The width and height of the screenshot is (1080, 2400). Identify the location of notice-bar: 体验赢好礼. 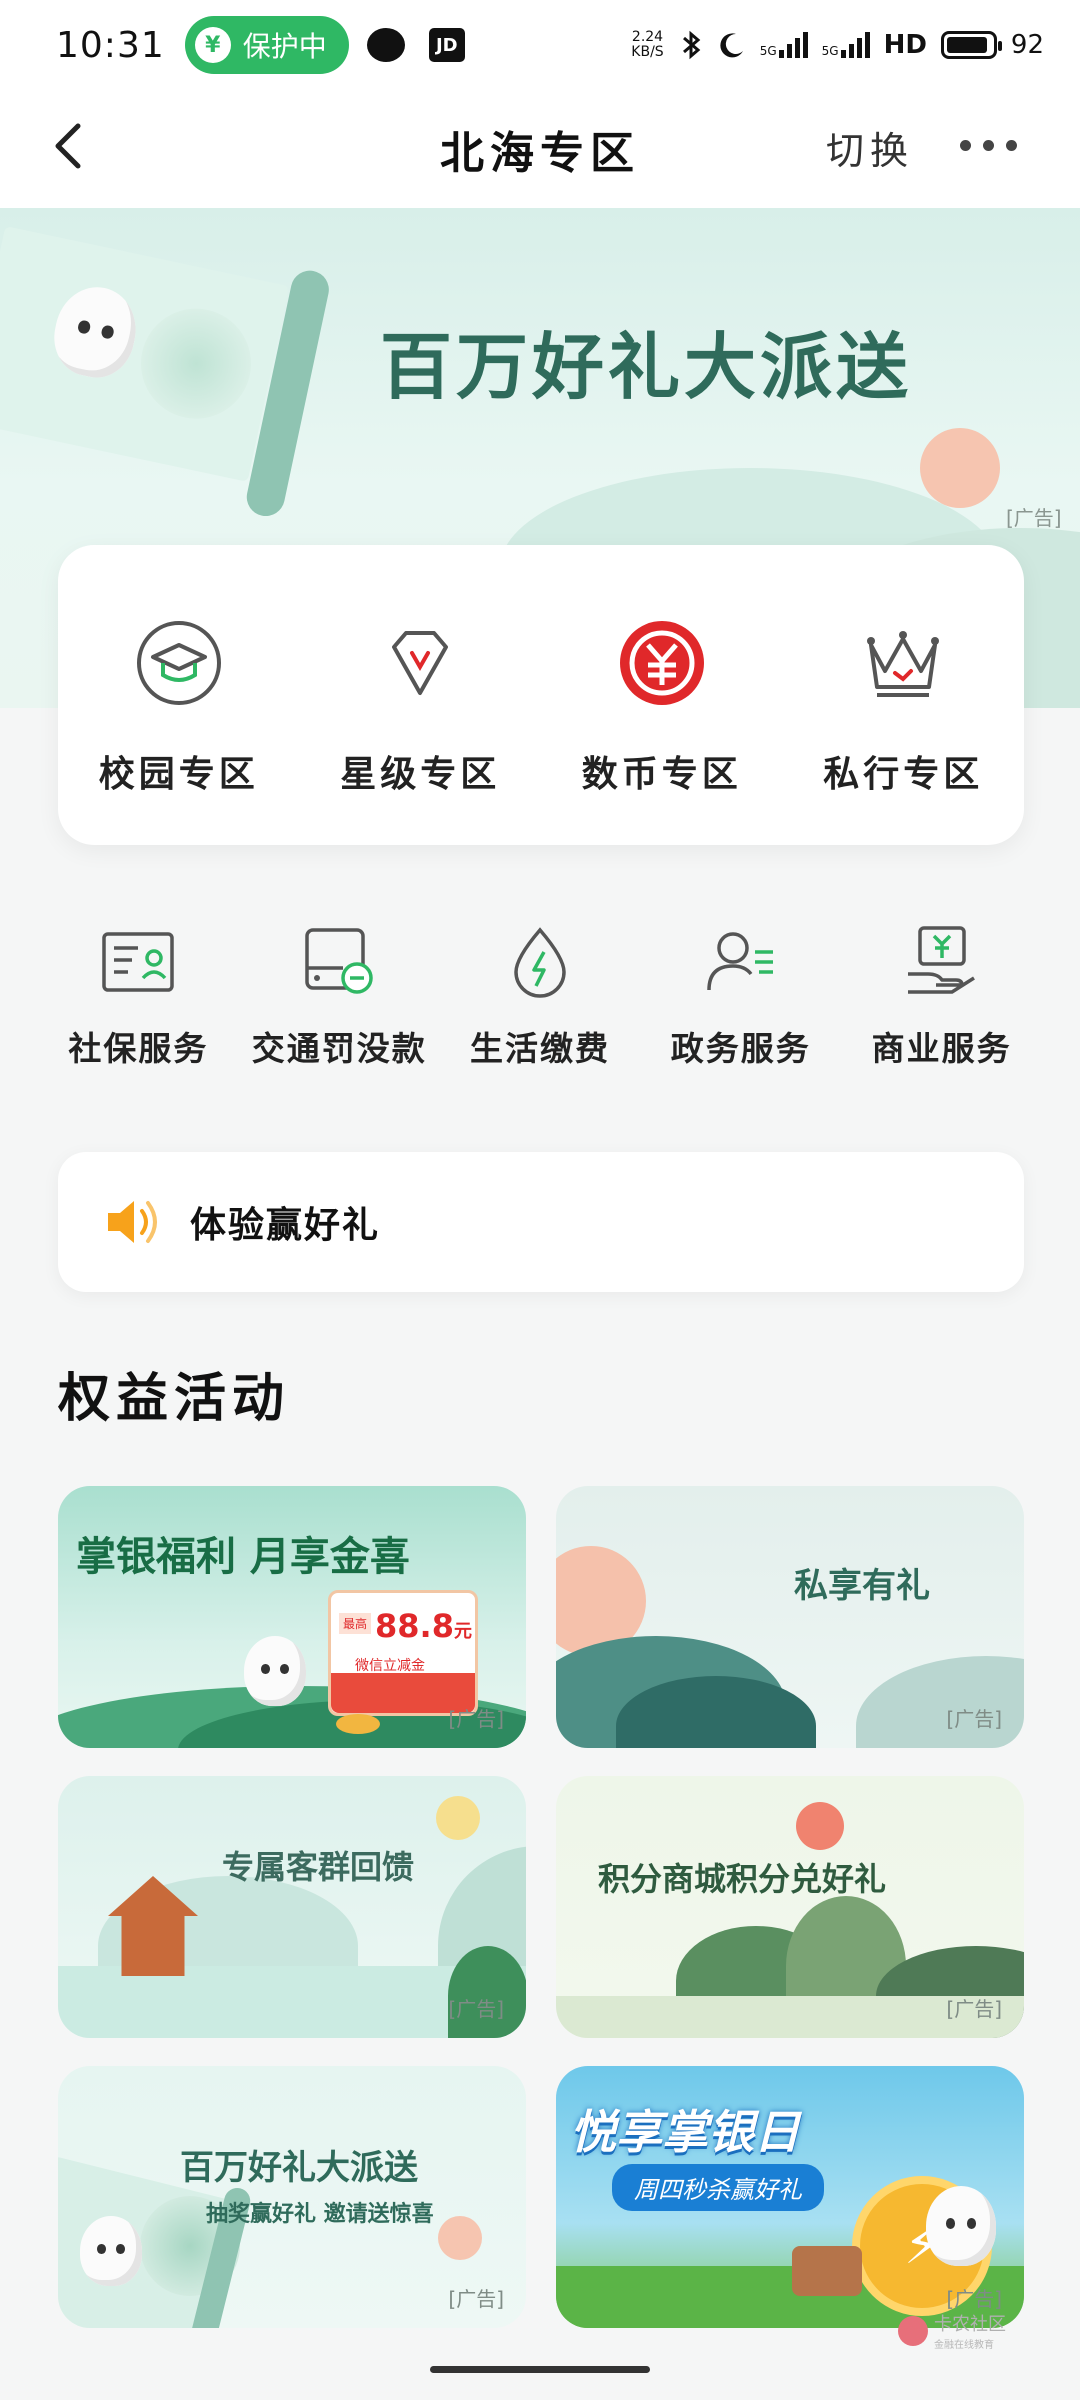
(541, 1222).